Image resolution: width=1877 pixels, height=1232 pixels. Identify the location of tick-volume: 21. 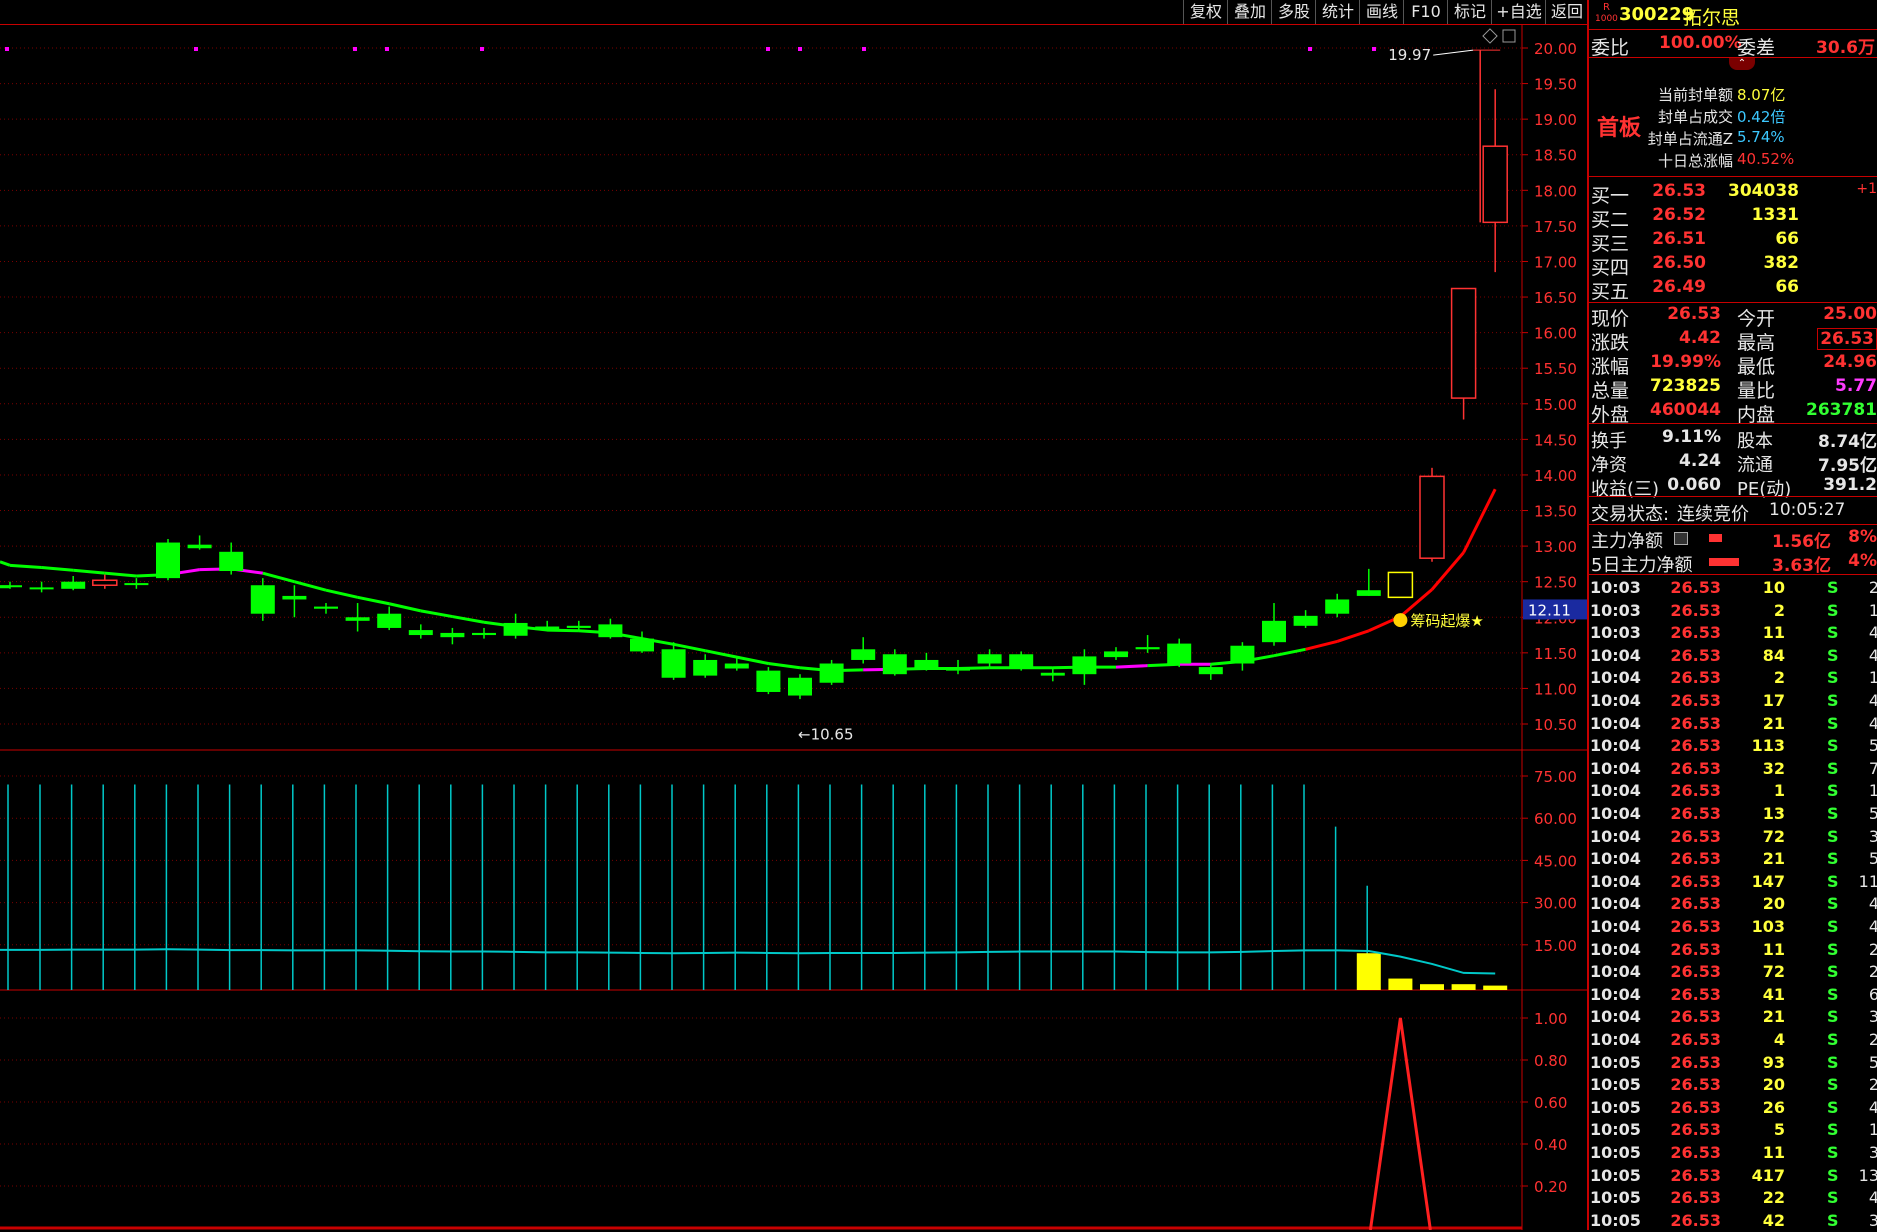
(1773, 859).